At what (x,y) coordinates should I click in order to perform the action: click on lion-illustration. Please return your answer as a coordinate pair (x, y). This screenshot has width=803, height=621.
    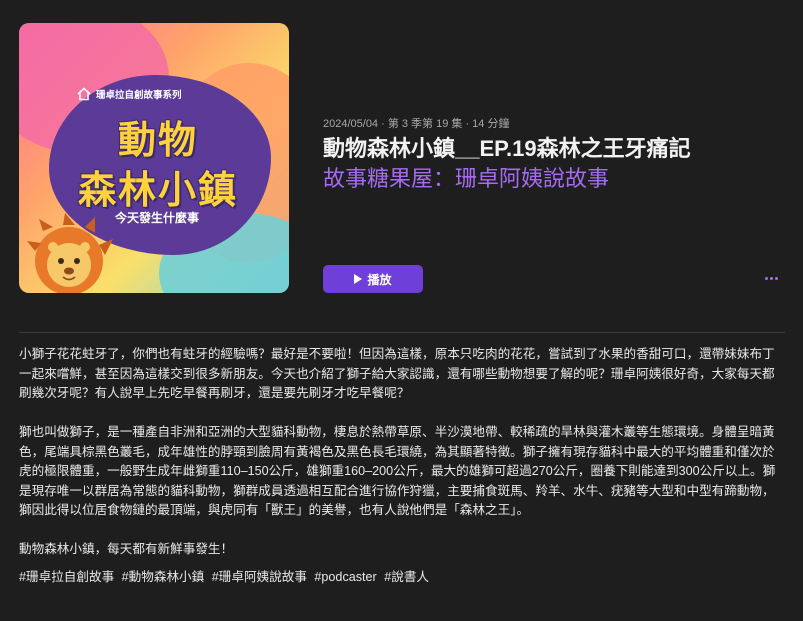
    Looking at the image, I should click on (70, 253).